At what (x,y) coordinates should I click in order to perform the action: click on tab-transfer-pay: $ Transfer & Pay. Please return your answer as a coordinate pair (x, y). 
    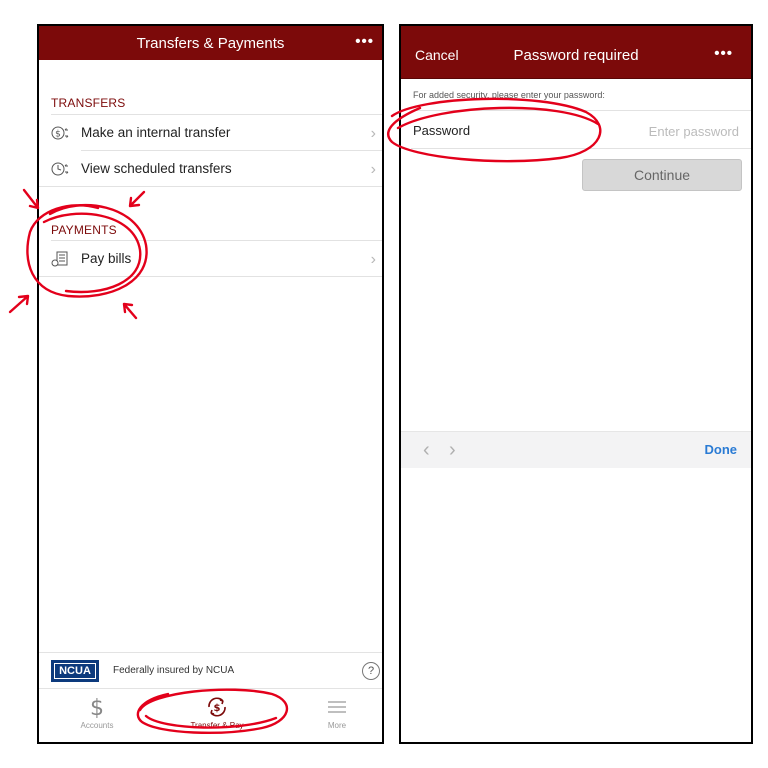
    Looking at the image, I should click on (217, 713).